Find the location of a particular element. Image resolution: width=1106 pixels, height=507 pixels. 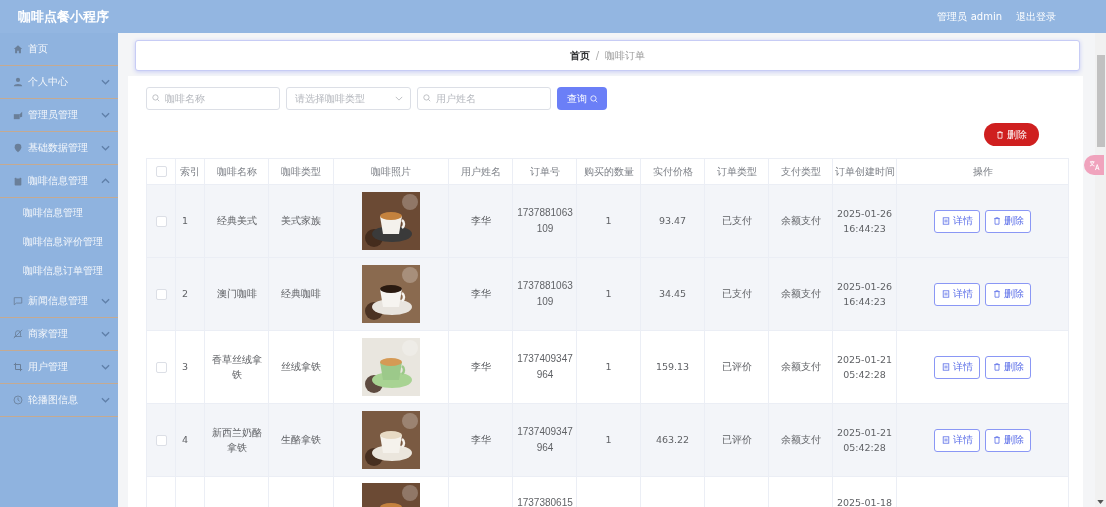

table-row: 1737380615 2025-01-18 is located at coordinates (607, 491).